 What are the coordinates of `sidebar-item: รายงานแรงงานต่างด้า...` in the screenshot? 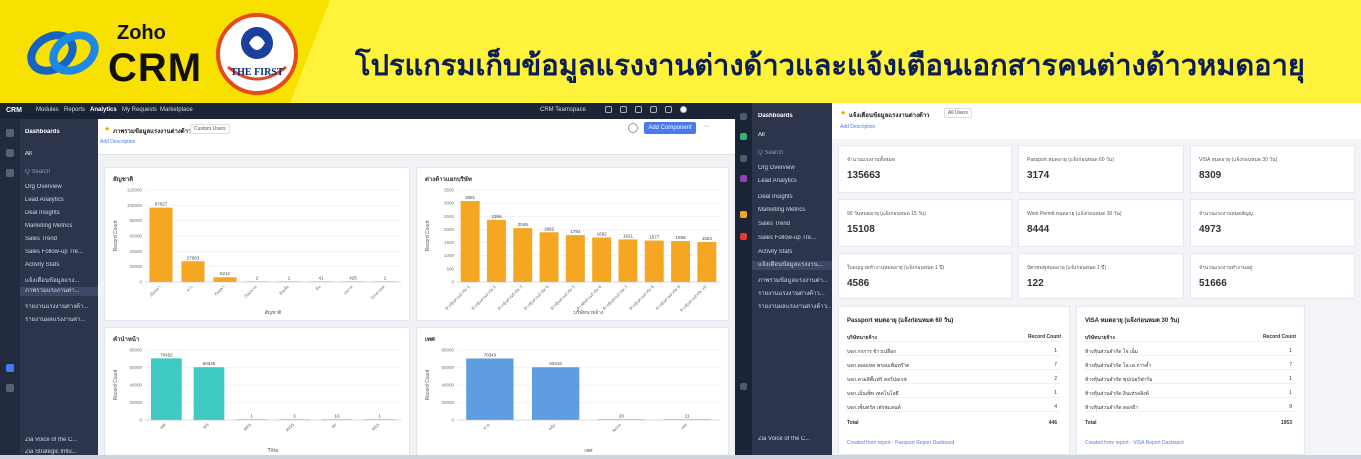 It's located at (60, 306).